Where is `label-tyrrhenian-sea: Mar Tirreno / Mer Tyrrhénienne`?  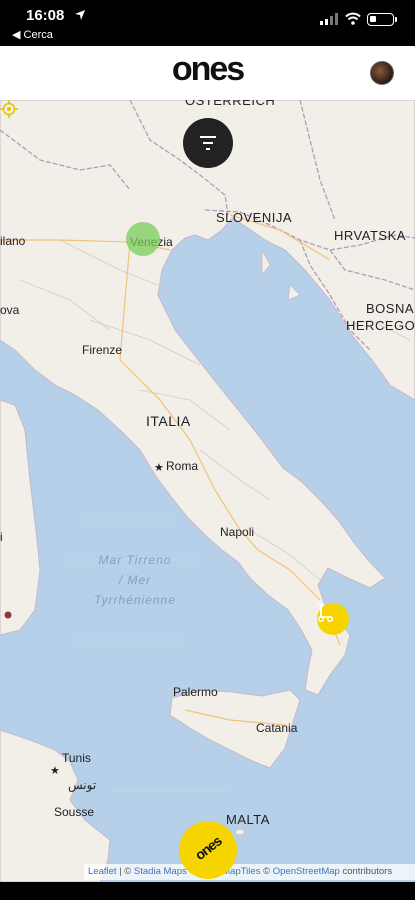 label-tyrrhenian-sea: Mar Tirreno / Mer Tyrrhénienne is located at coordinates (135, 580).